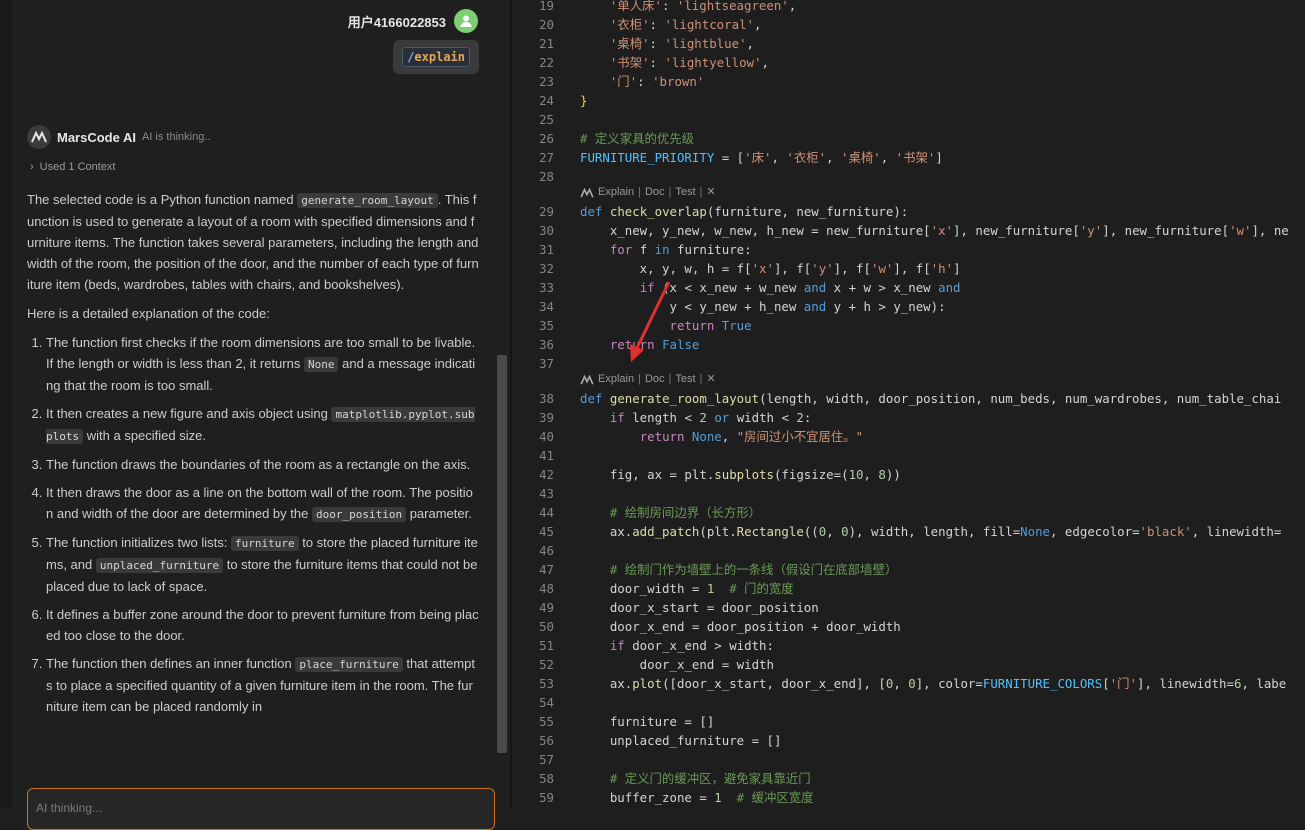 This screenshot has height=830, width=1305. I want to click on code-line: 46, so click(546, 550).